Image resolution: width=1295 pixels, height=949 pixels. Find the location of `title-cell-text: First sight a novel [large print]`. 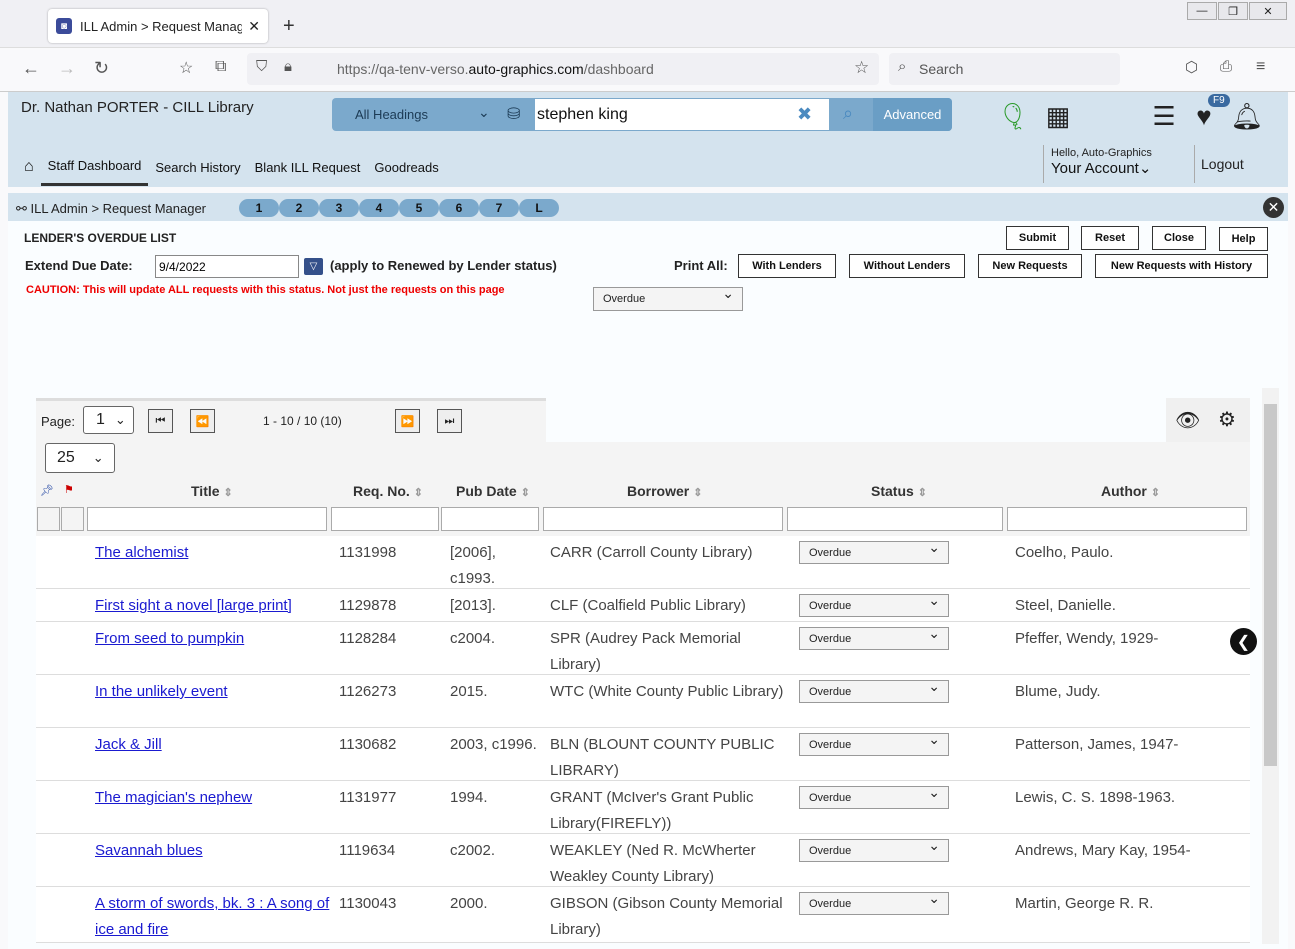

title-cell-text: First sight a novel [large print] is located at coordinates (193, 605).